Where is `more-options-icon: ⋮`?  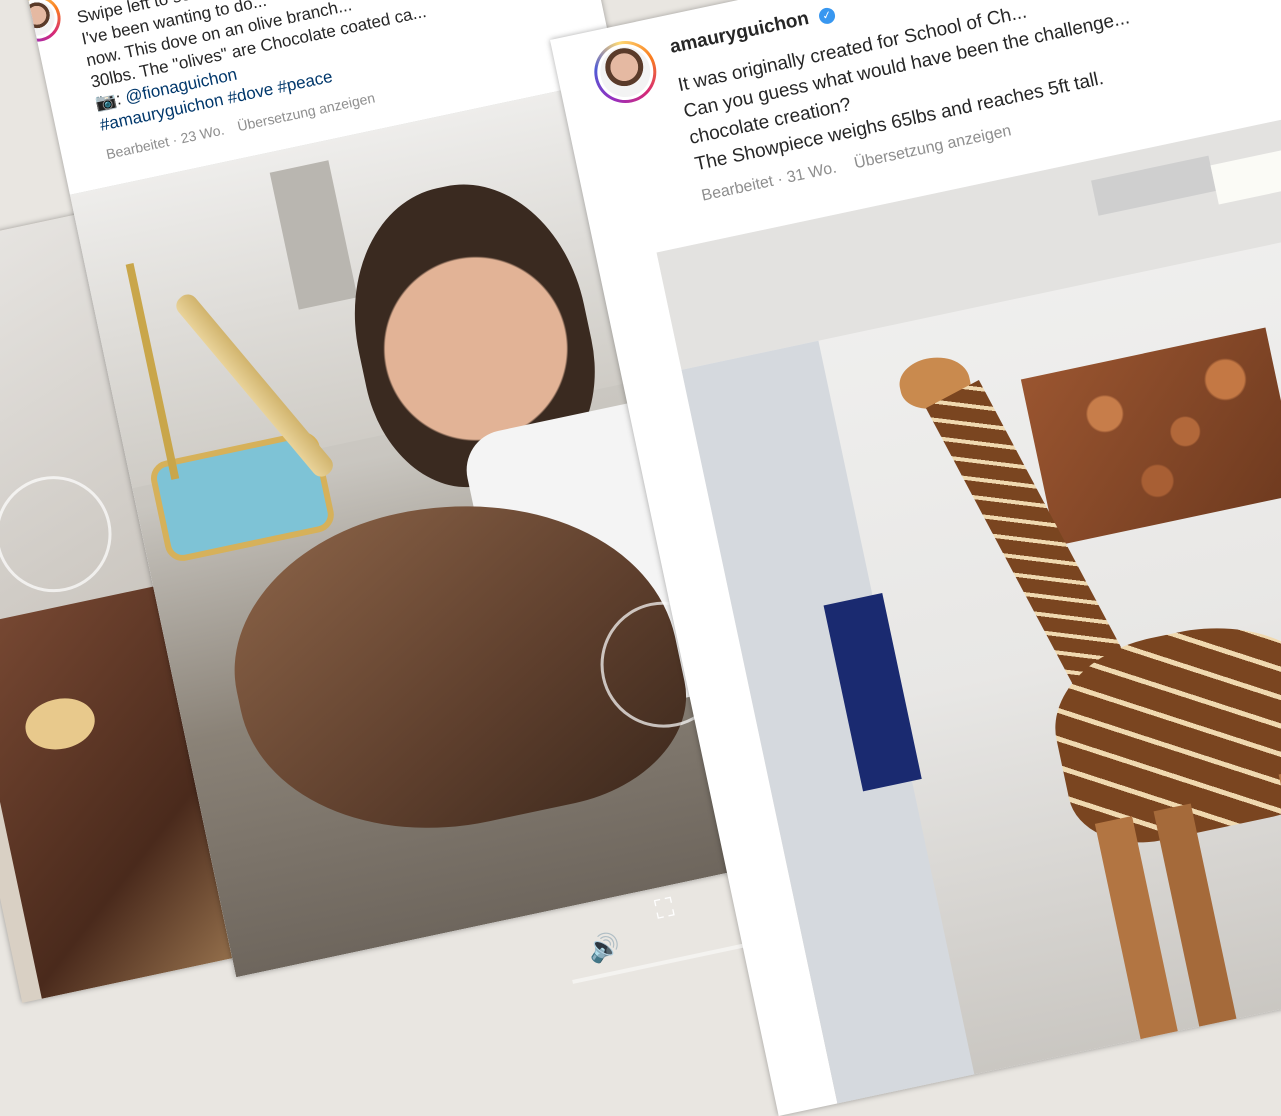
more-options-icon: ⋮ is located at coordinates (739, 877).